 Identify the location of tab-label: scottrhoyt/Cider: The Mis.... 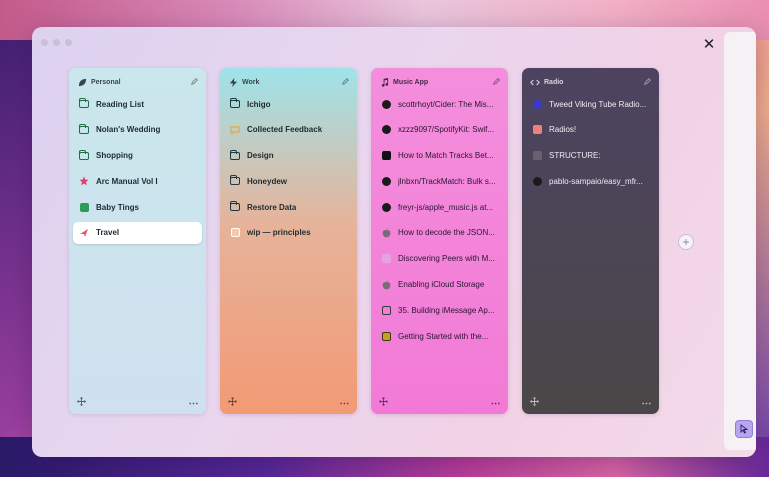
(446, 104).